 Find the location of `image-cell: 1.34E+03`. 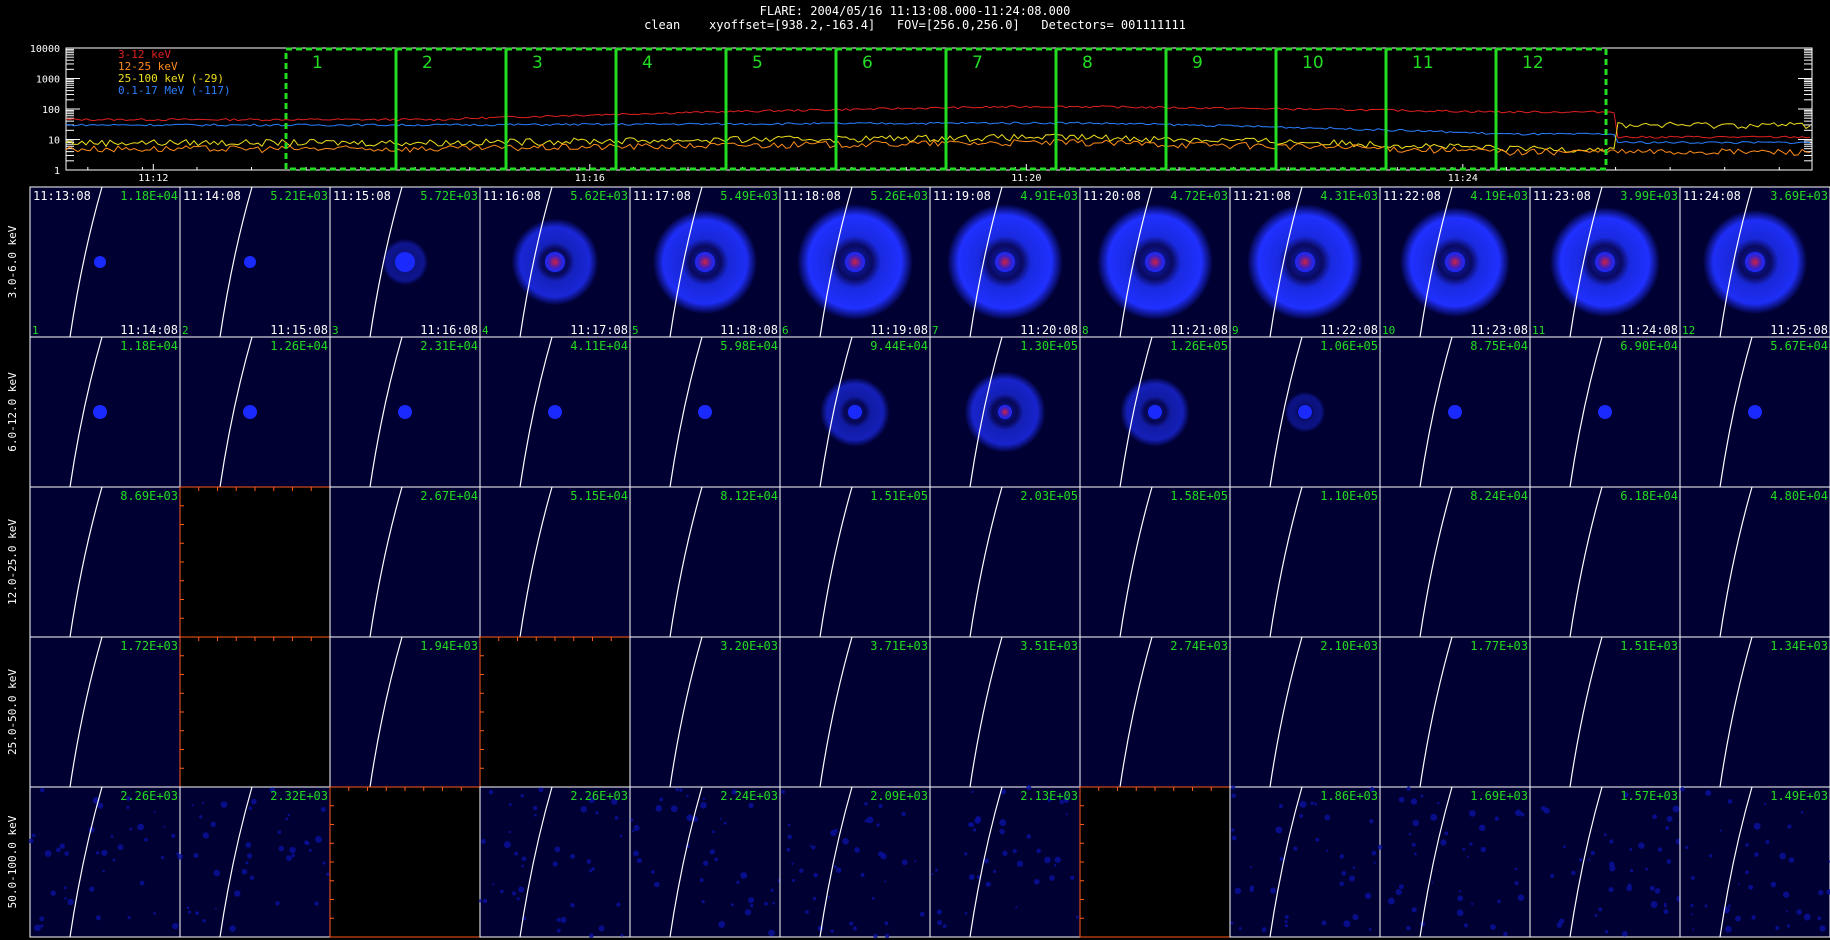

image-cell: 1.34E+03 is located at coordinates (1754, 712).